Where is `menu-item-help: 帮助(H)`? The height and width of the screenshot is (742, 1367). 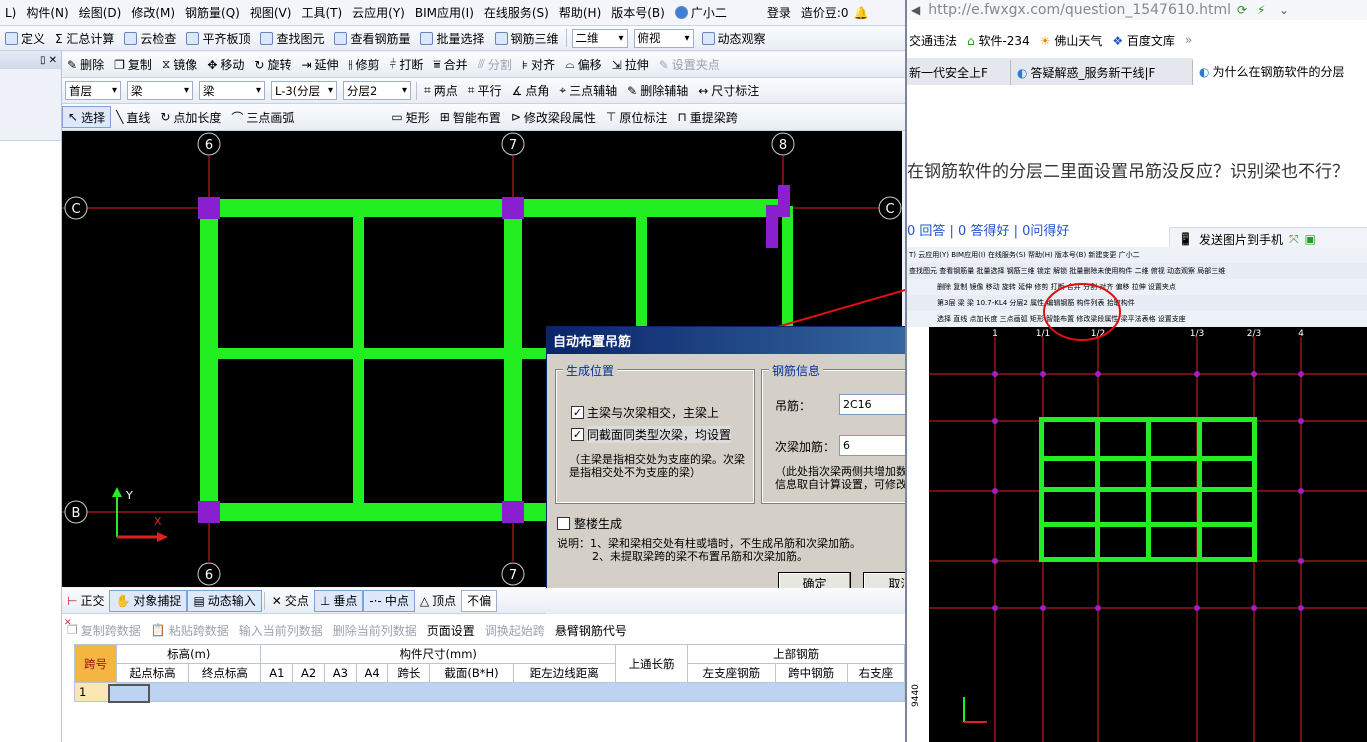
menu-item-help: 帮助(H) is located at coordinates (580, 13).